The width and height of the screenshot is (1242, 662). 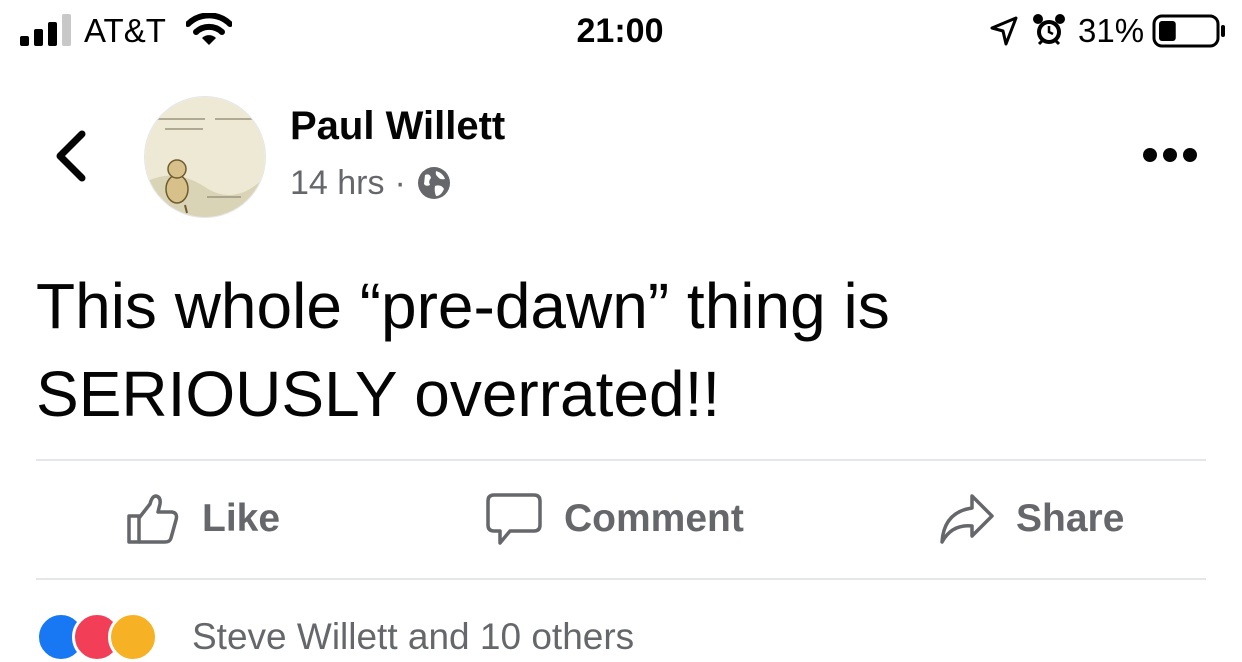 What do you see at coordinates (397, 126) in the screenshot?
I see `author-name: Paul Willett` at bounding box center [397, 126].